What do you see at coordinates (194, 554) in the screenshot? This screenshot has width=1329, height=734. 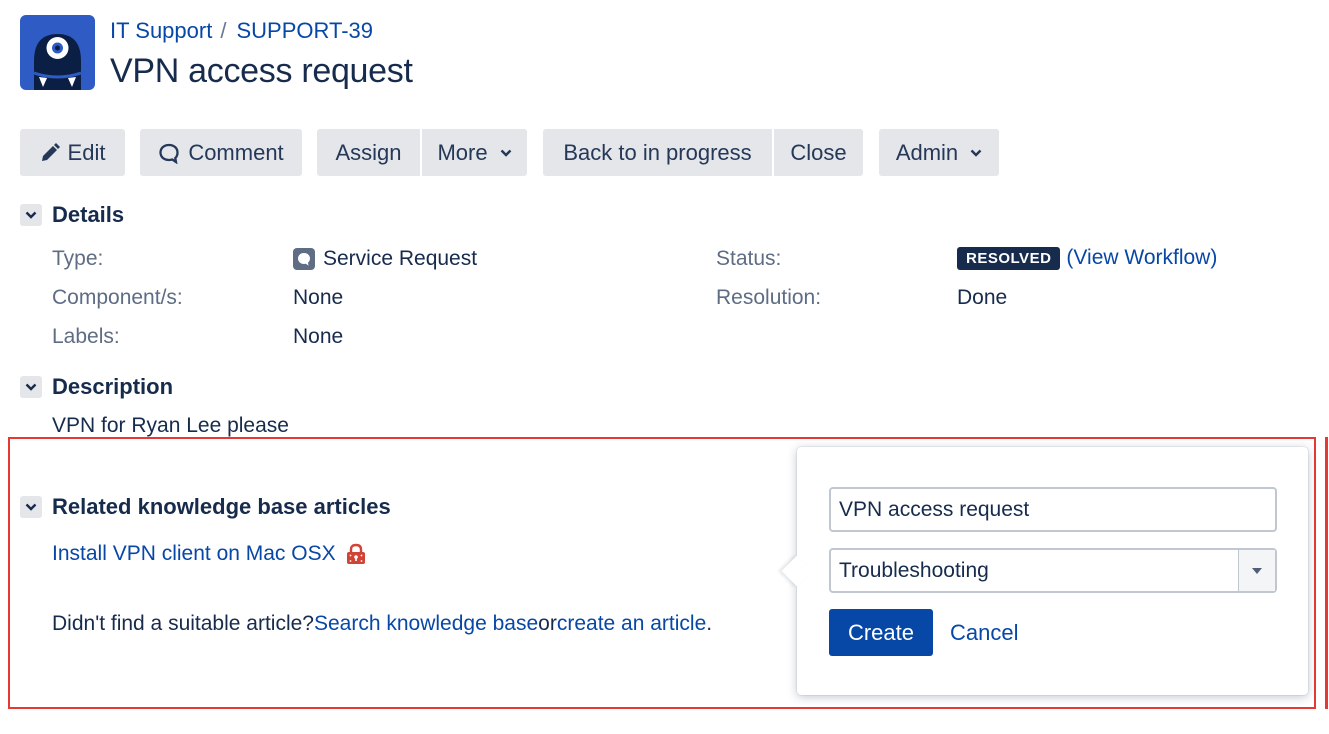 I see `kb-article-link: Install VPN client on Mac OSX` at bounding box center [194, 554].